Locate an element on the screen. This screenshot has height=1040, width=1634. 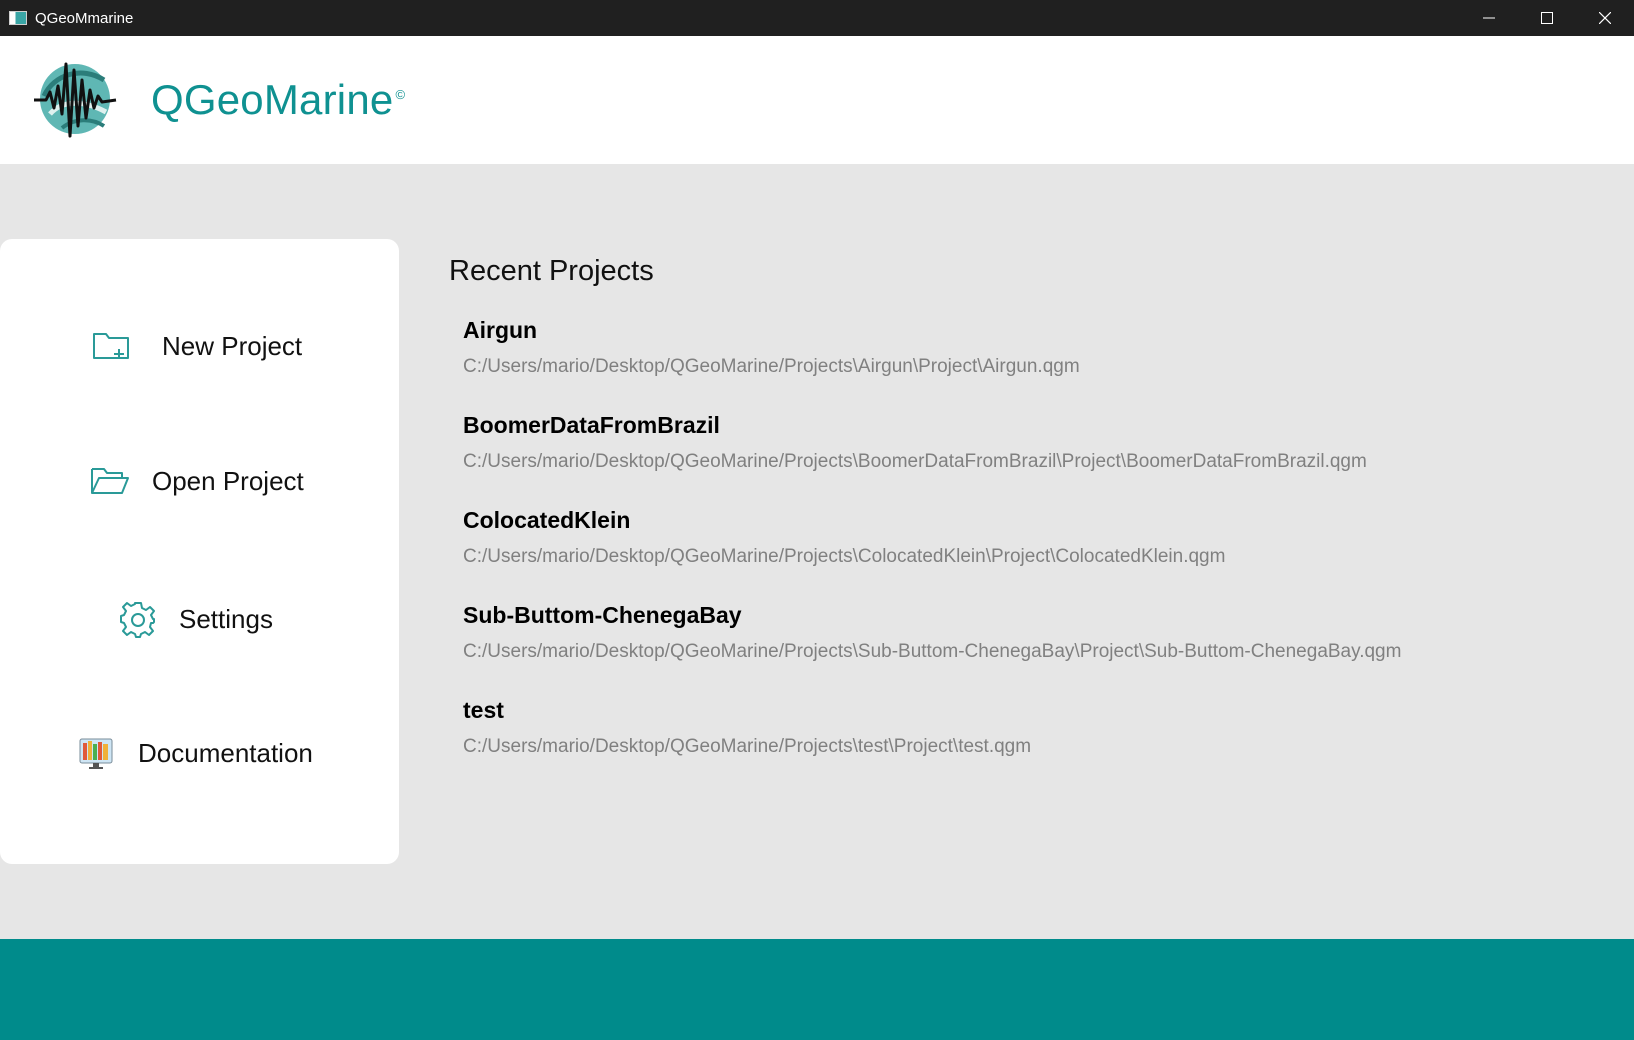
project-name: test is located at coordinates (483, 710).